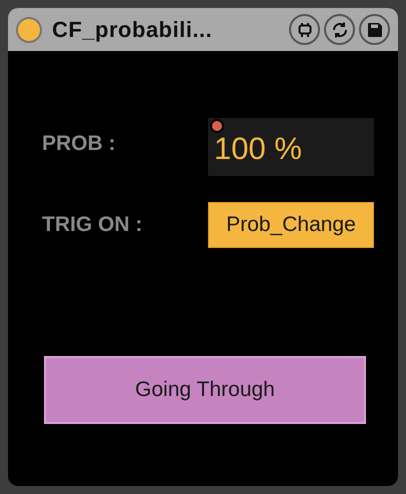 This screenshot has width=406, height=494. I want to click on field-label: TRIG ON :, so click(92, 225).